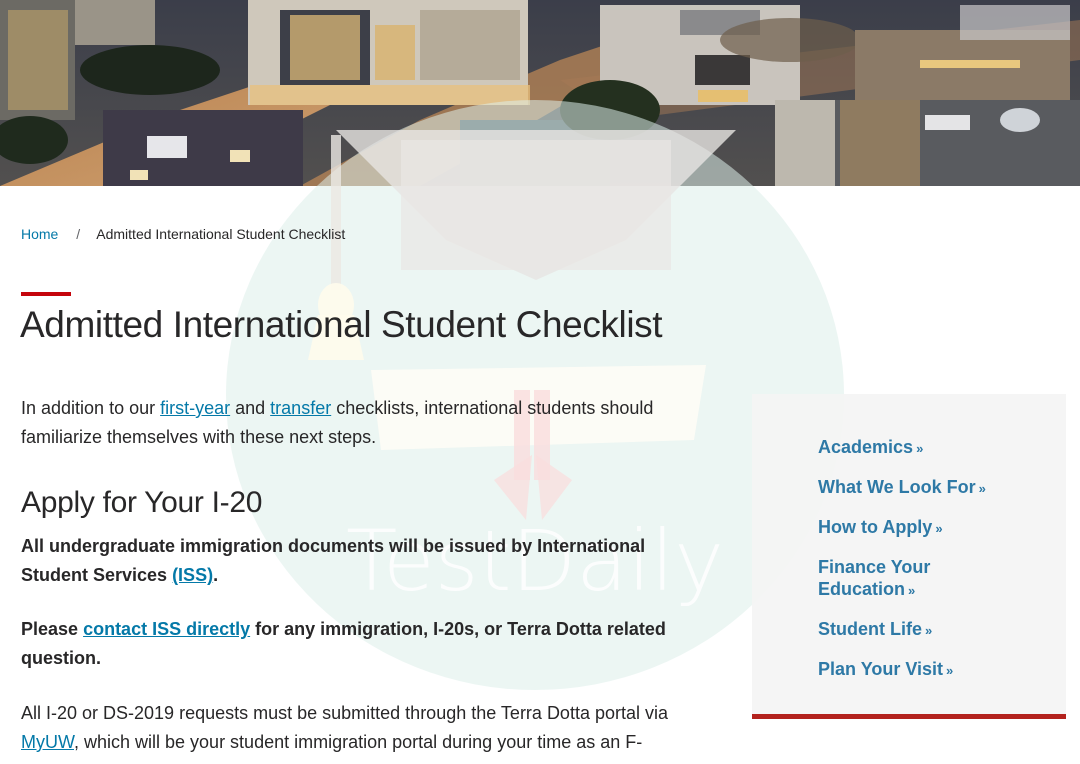 This screenshot has width=1080, height=764. I want to click on sidebar-item-what-we-look-for: What We Look For», so click(918, 488).